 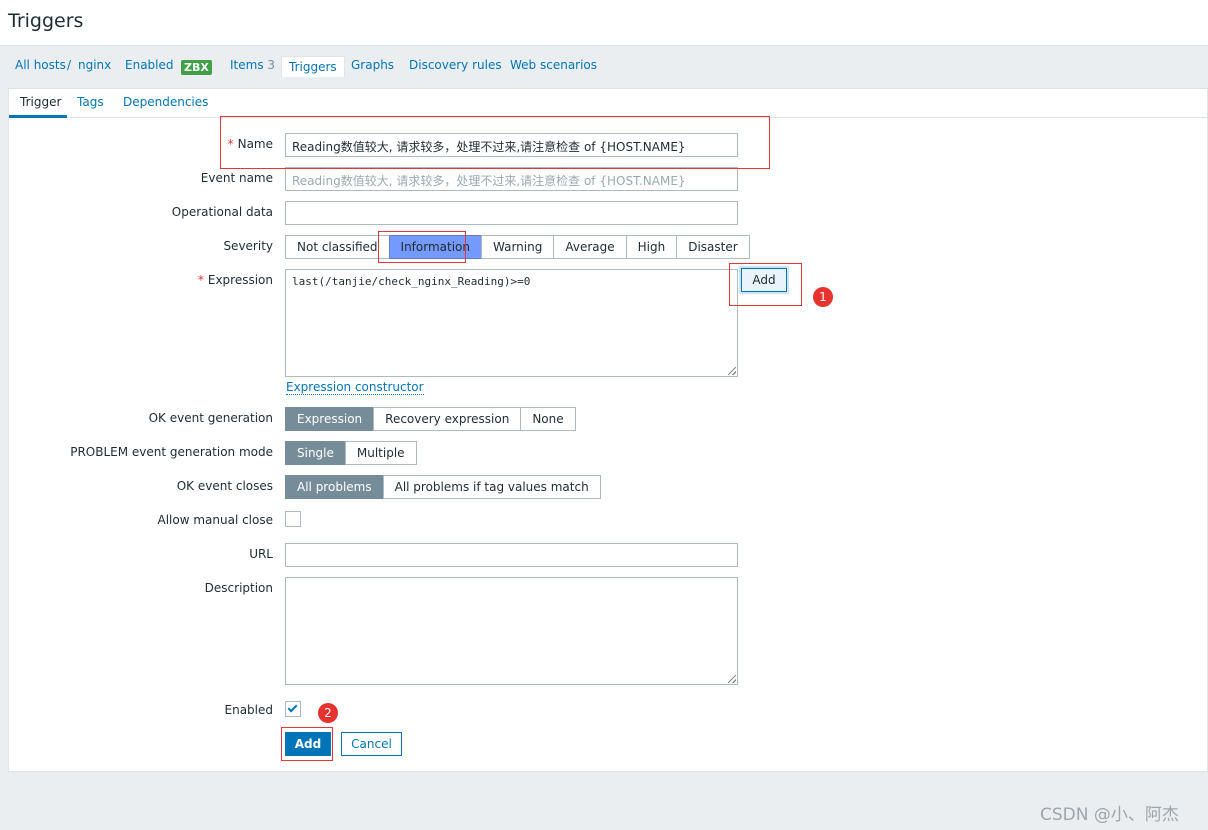 I want to click on enabled-checkbox, so click(x=293, y=709).